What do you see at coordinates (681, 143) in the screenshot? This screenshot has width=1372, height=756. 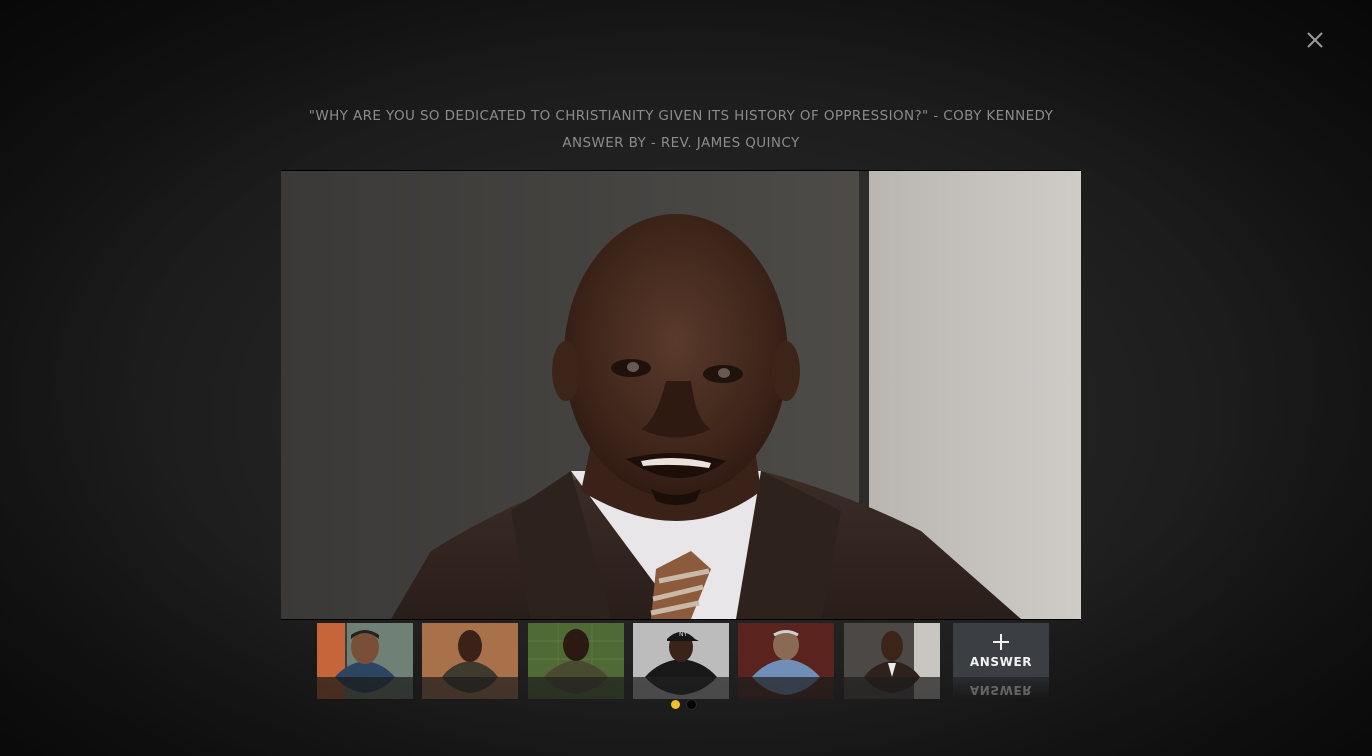 I see `answer-attribution: ANSWER BY - REV. JAMES QUINCY` at bounding box center [681, 143].